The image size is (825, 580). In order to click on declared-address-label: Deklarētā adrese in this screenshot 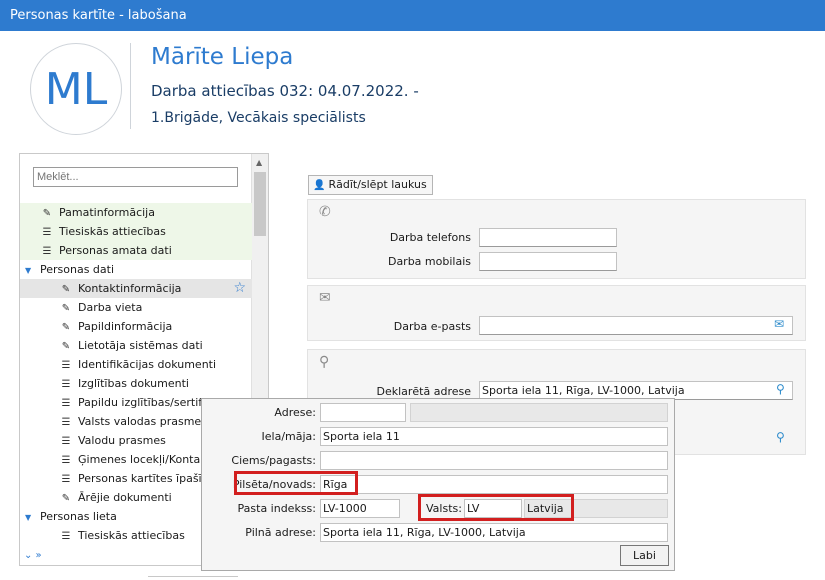, I will do `click(423, 391)`.